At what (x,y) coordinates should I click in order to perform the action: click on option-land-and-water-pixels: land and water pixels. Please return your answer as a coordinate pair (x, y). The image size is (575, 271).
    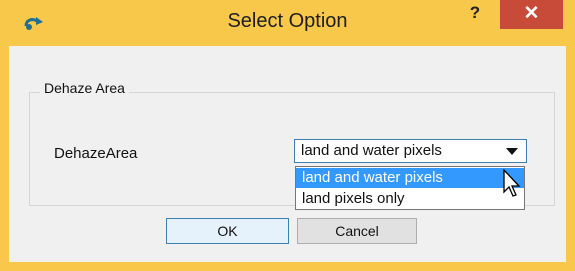
    Looking at the image, I should click on (410, 178).